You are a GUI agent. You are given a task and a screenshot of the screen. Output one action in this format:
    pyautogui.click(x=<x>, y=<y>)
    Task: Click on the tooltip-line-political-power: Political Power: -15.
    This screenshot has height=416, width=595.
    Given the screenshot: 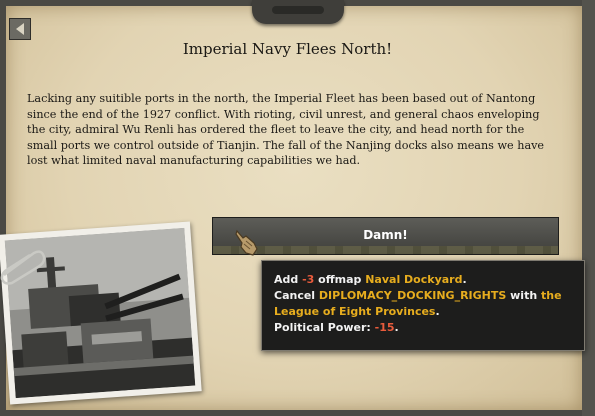 What is the action you would take?
    pyautogui.click(x=423, y=328)
    